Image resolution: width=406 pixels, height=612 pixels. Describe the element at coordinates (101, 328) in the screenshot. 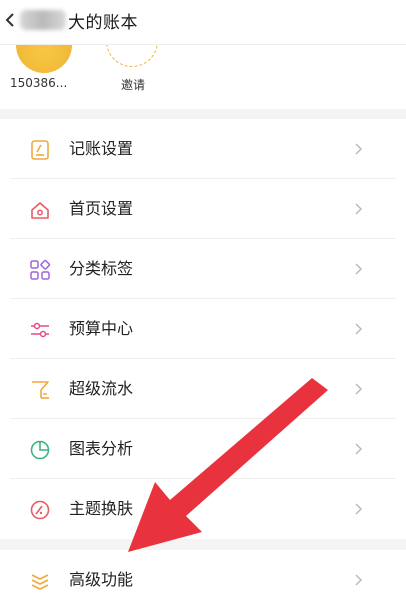

I see `menu-item-label: 预算中心` at that location.